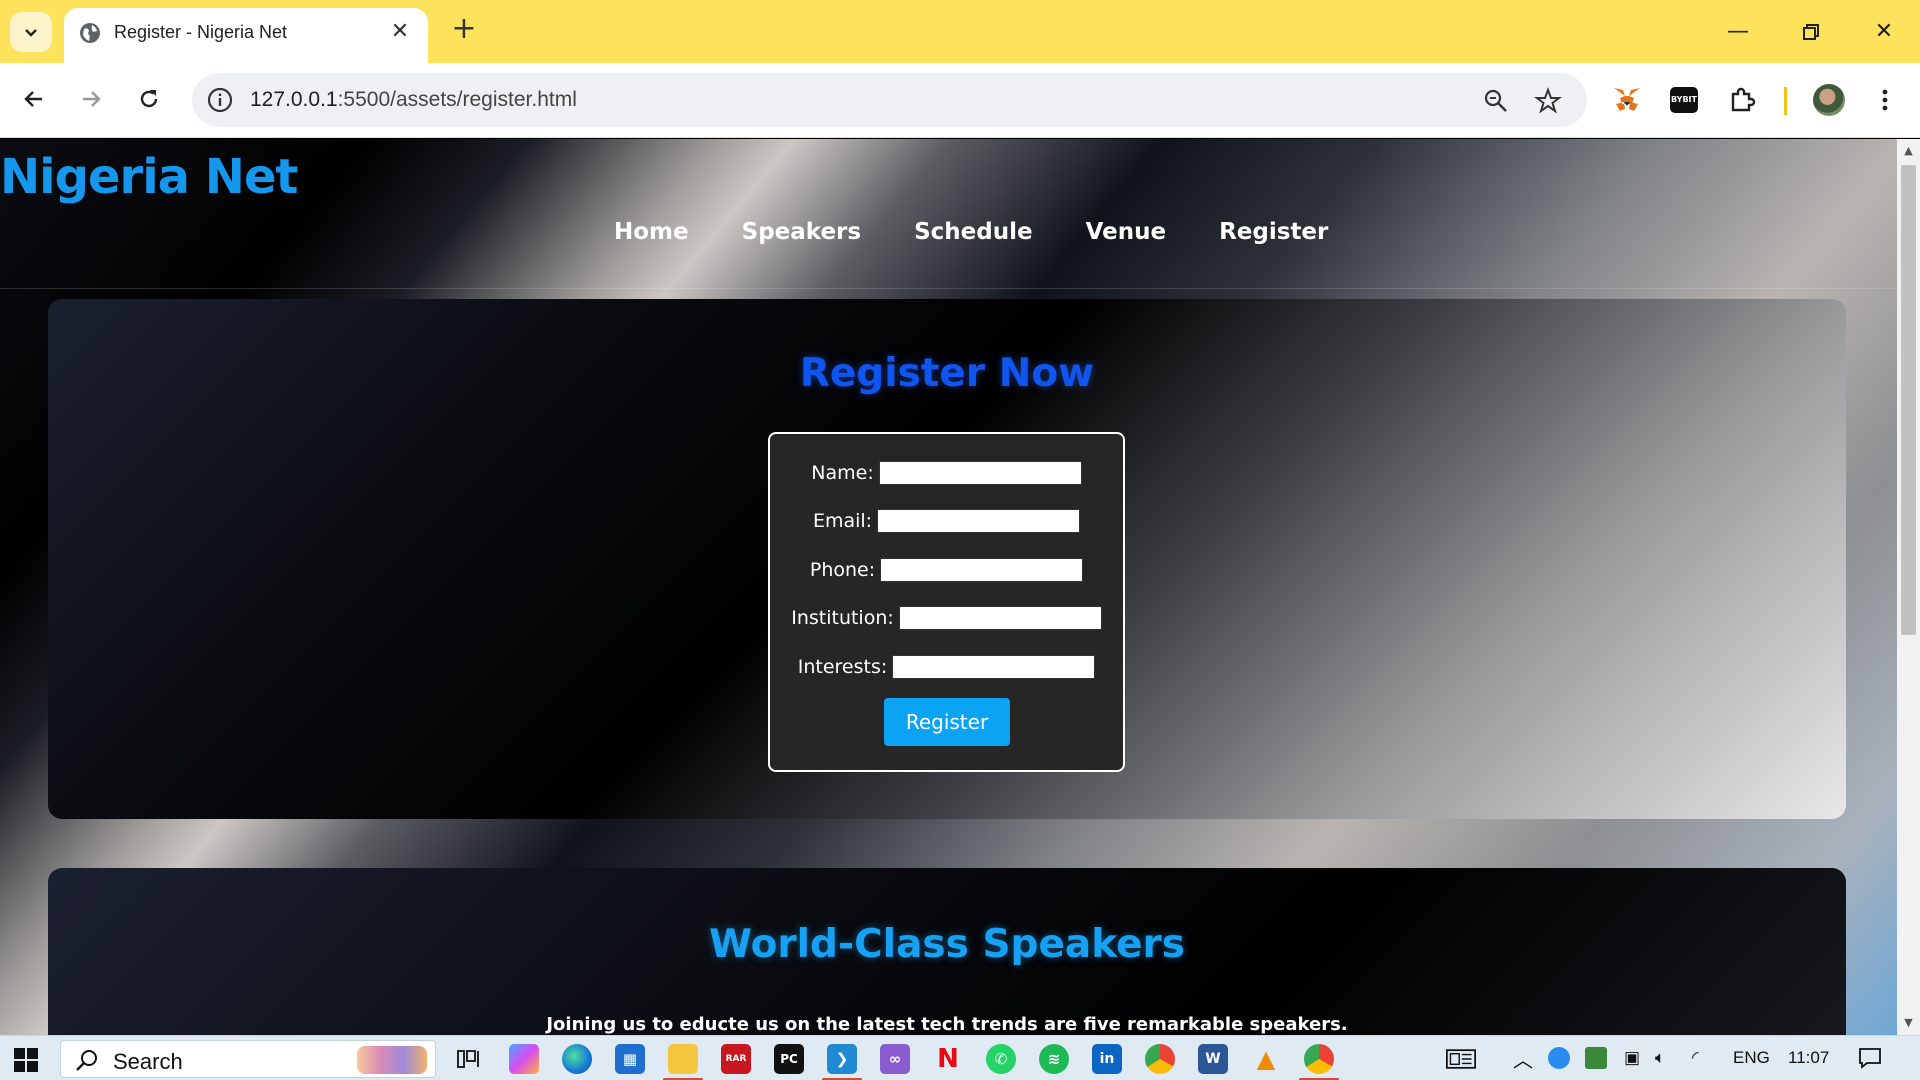 Image resolution: width=1920 pixels, height=1080 pixels. What do you see at coordinates (1908, 400) in the screenshot?
I see `scrollbar-thumb` at bounding box center [1908, 400].